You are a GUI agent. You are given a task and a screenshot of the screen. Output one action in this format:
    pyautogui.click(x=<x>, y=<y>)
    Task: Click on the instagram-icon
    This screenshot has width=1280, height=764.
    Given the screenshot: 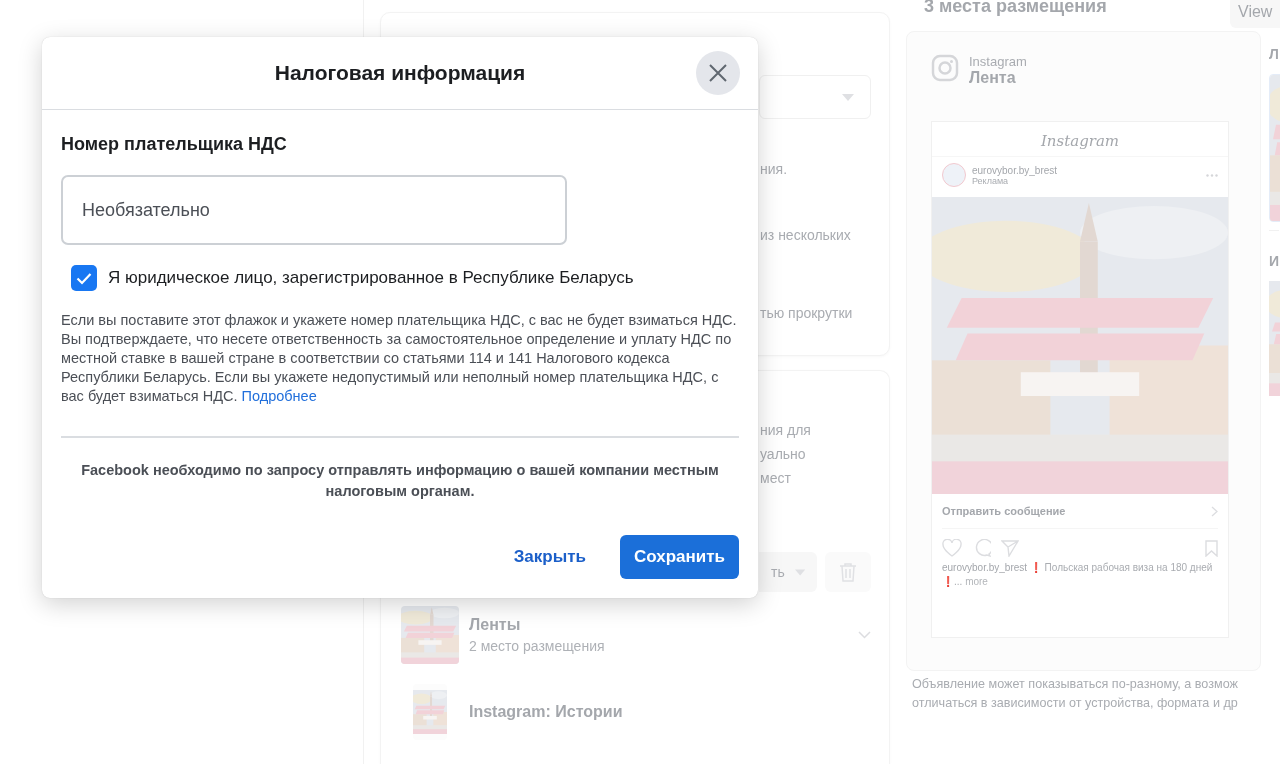 What is the action you would take?
    pyautogui.click(x=945, y=68)
    